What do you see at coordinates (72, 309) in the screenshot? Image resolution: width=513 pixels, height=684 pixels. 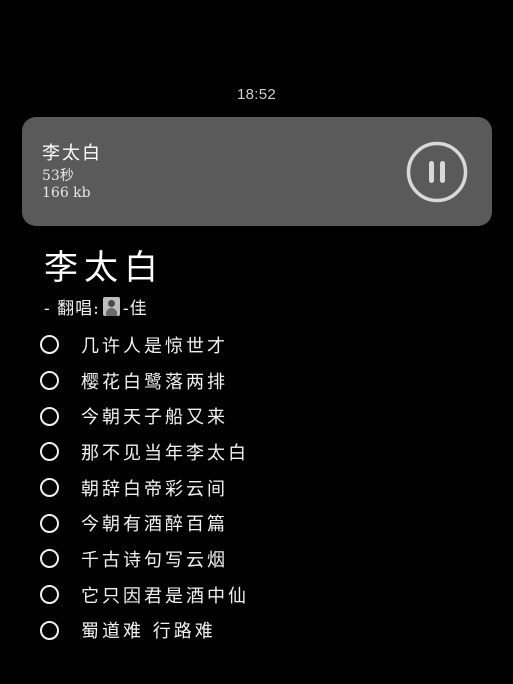 I see `singer-prefix: - 翻唱:` at bounding box center [72, 309].